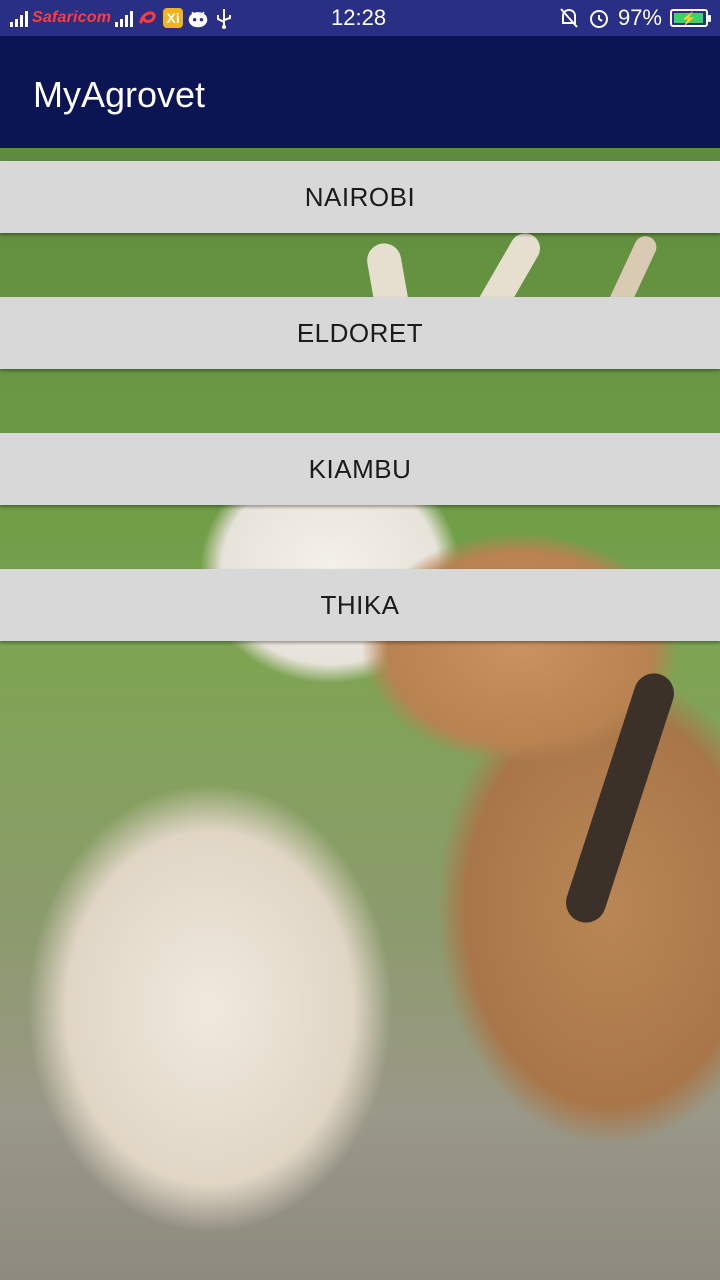 The width and height of the screenshot is (720, 1280). I want to click on airtel-icon, so click(148, 18).